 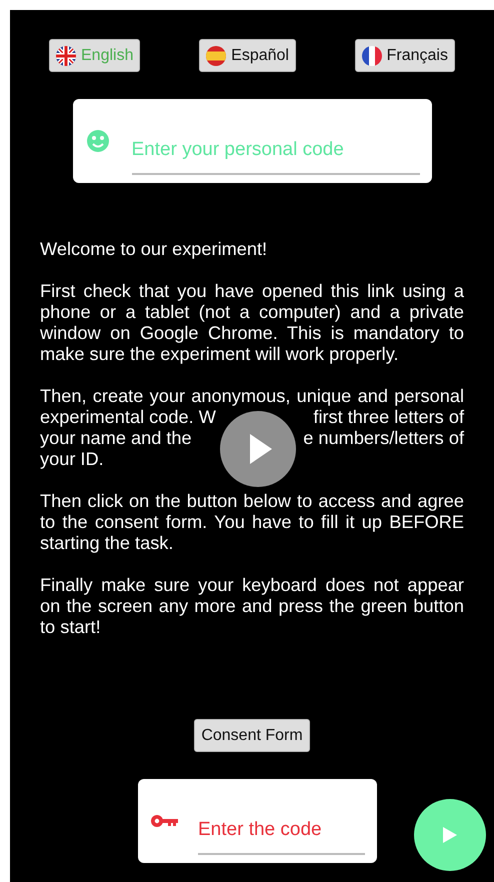 I want to click on text-line: first three letters of, so click(x=388, y=417).